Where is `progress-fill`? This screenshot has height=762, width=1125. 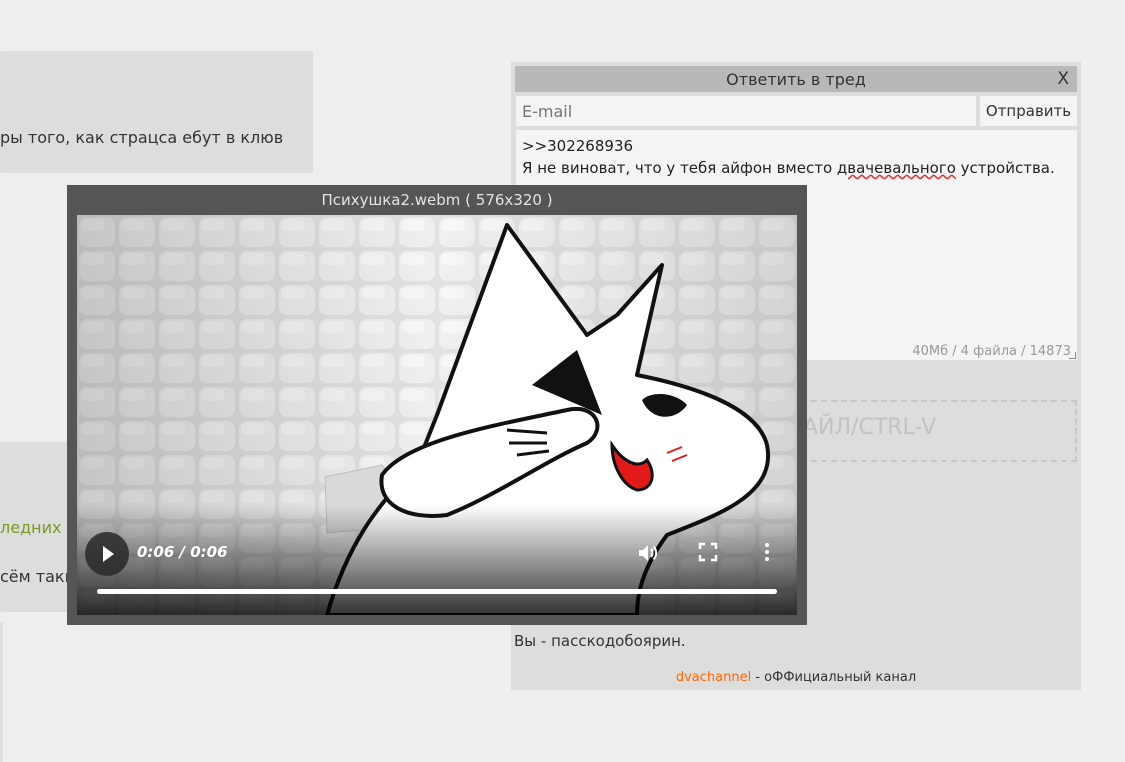
progress-fill is located at coordinates (437, 591).